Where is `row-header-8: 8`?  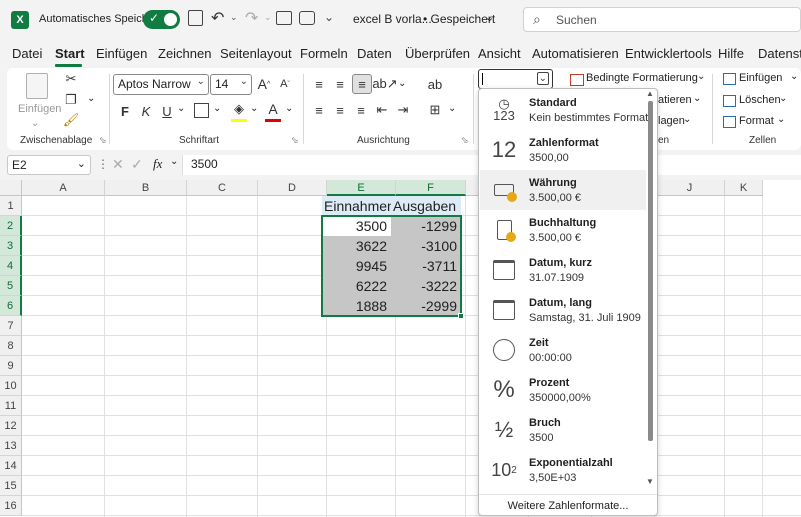 row-header-8: 8 is located at coordinates (11, 346).